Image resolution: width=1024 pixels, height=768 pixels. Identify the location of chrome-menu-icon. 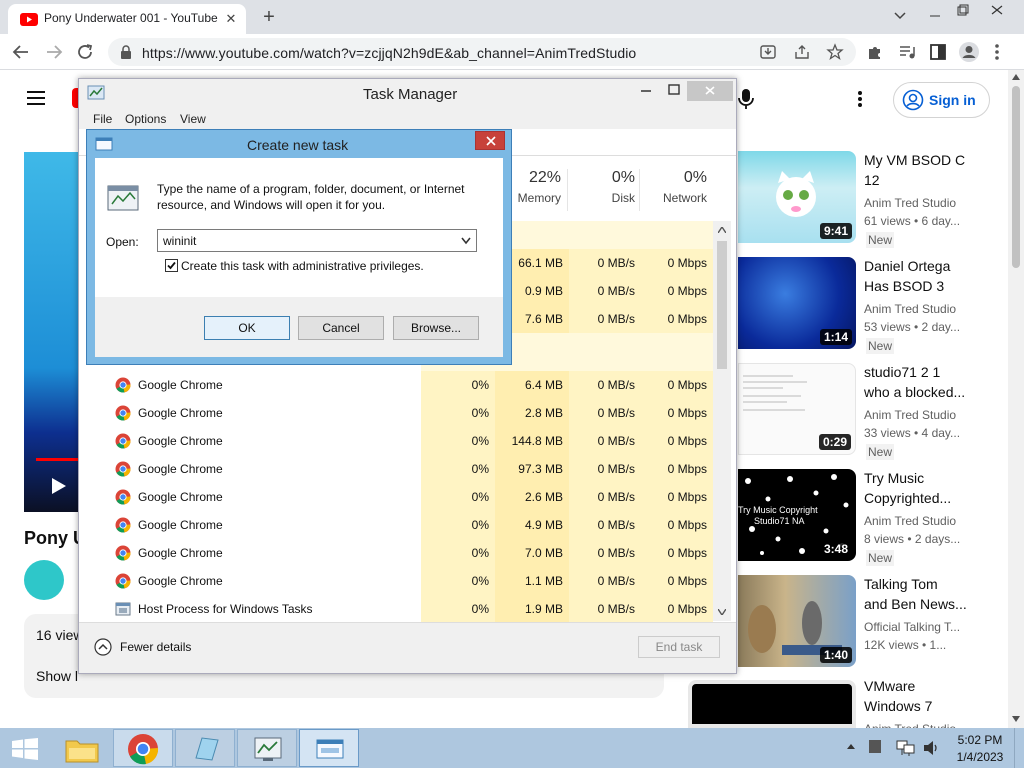
(997, 52).